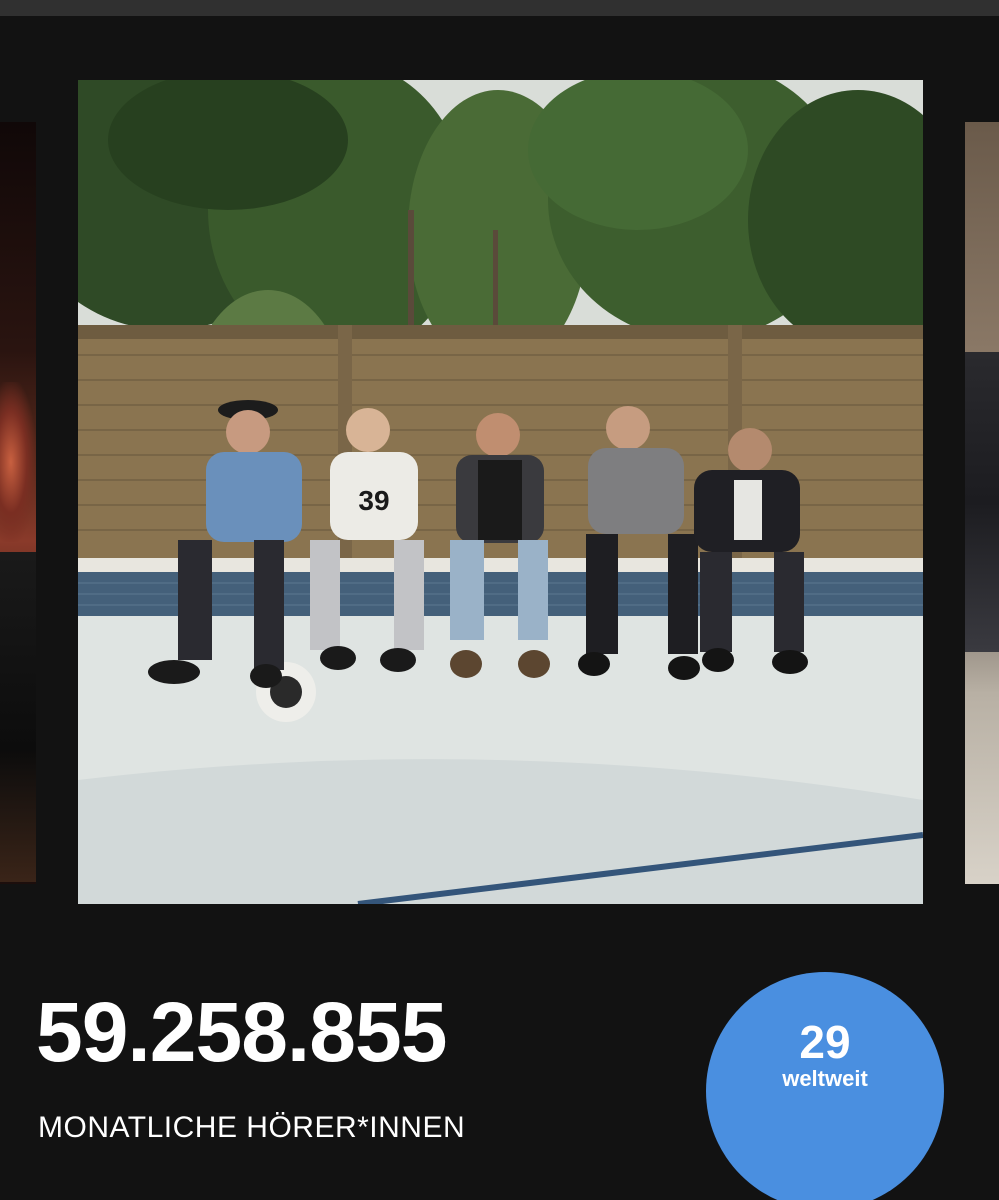 Image resolution: width=999 pixels, height=1200 pixels. What do you see at coordinates (825, 1078) in the screenshot?
I see `world-rank-label: weltweit` at bounding box center [825, 1078].